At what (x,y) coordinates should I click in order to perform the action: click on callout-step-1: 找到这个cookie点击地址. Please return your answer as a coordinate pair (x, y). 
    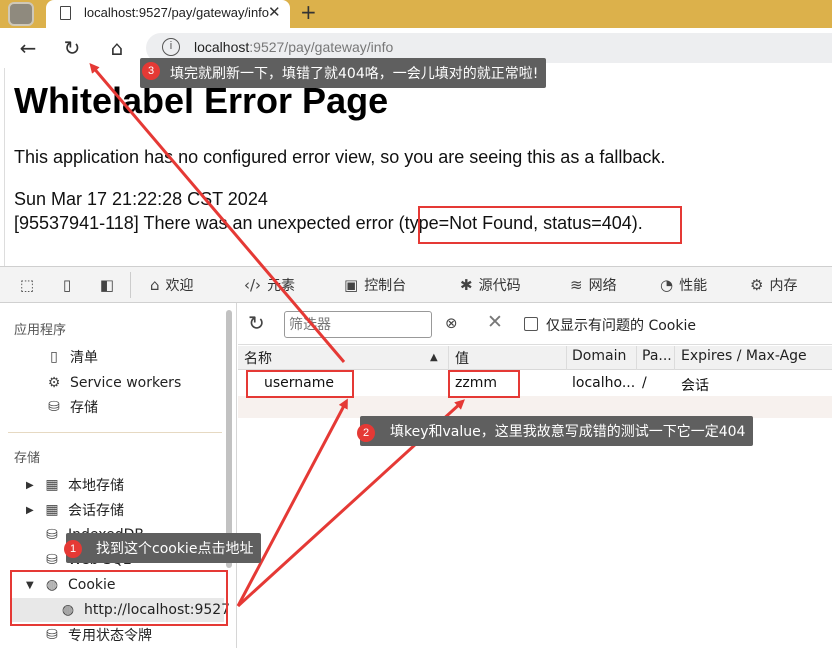
    Looking at the image, I should click on (164, 548).